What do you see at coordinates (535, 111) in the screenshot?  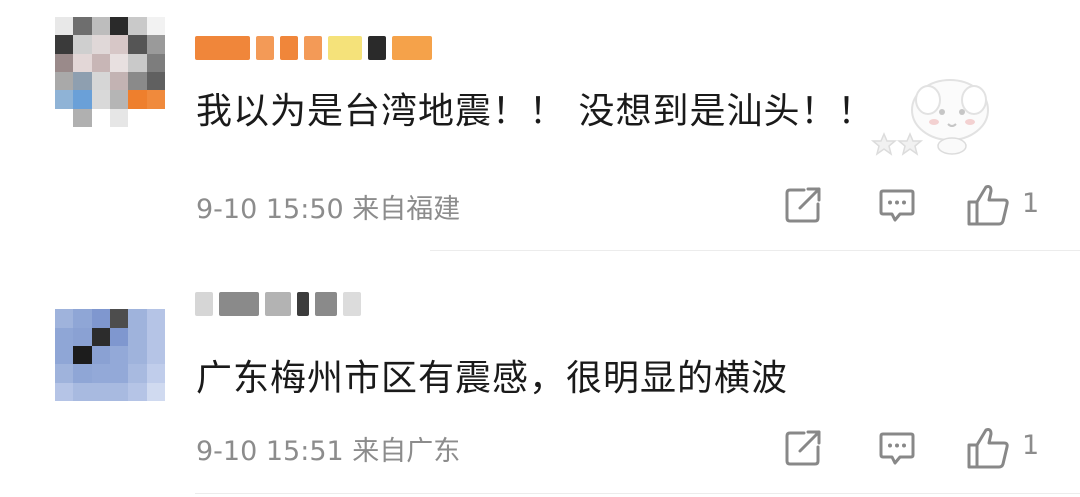 I see `comment-text: 我以为是台湾地震！！ 没想到是汕头！！` at bounding box center [535, 111].